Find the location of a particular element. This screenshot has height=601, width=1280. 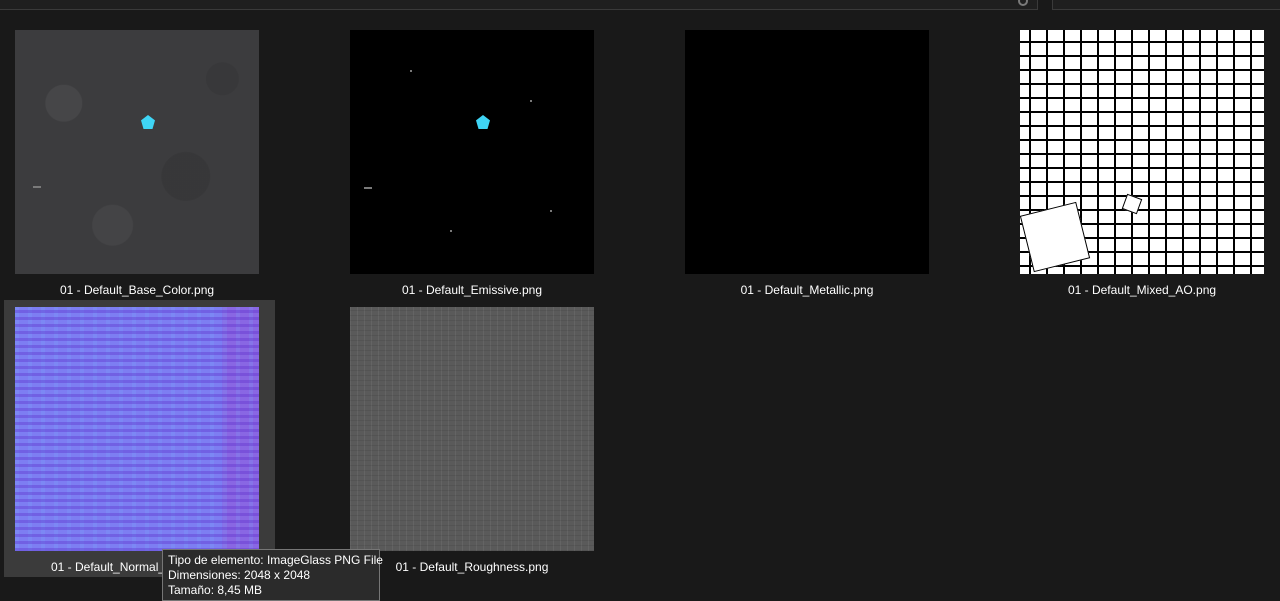

file-item-mixed-ao: 01 - Default_Mixed_AO.png is located at coordinates (1142, 165).